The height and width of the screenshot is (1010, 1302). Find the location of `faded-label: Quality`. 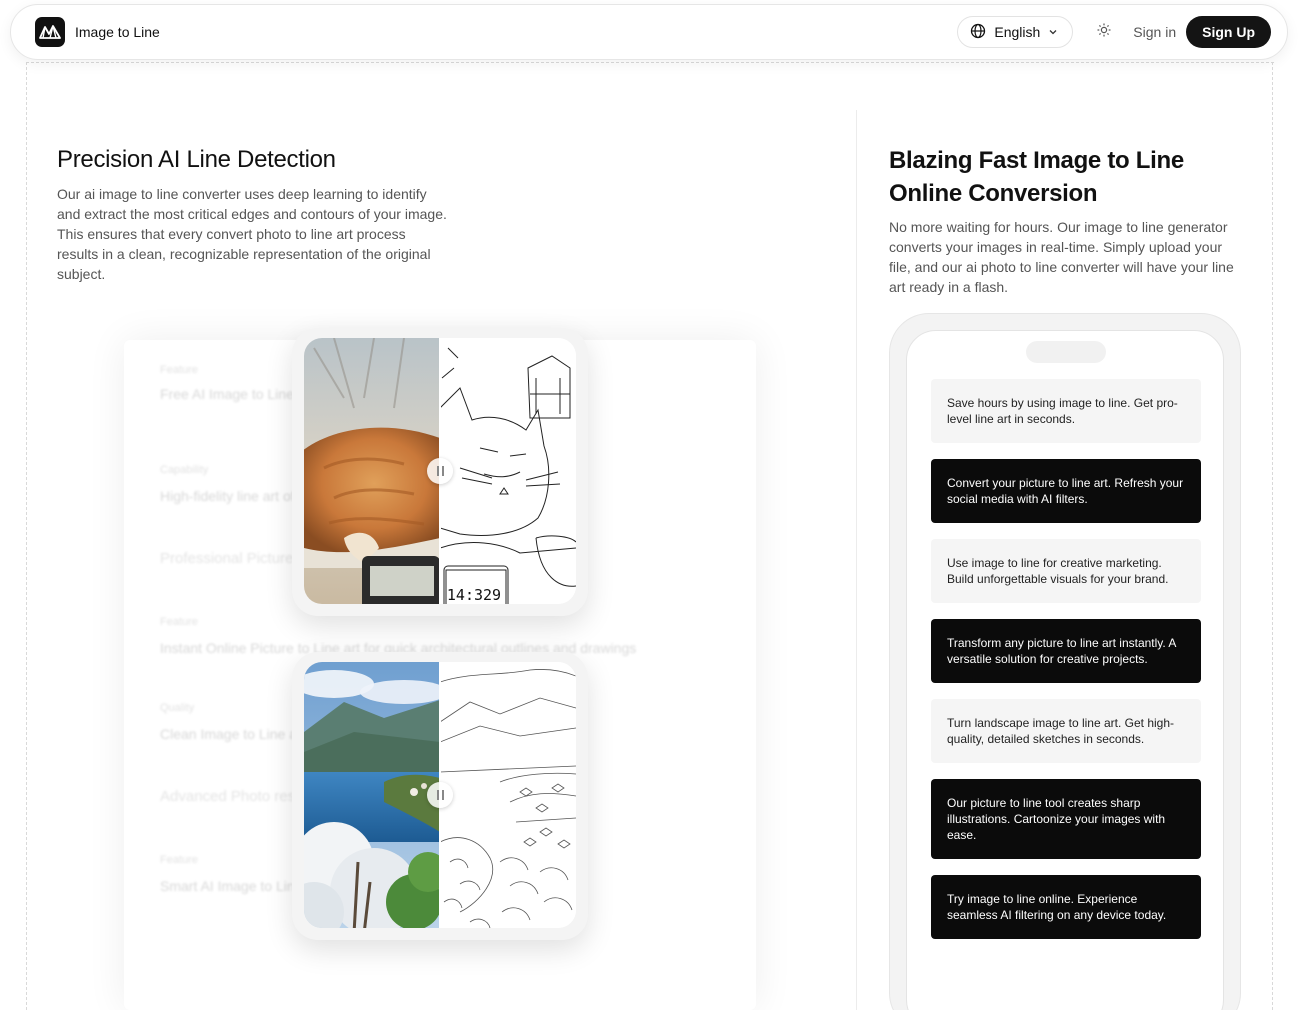

faded-label: Quality is located at coordinates (177, 708).